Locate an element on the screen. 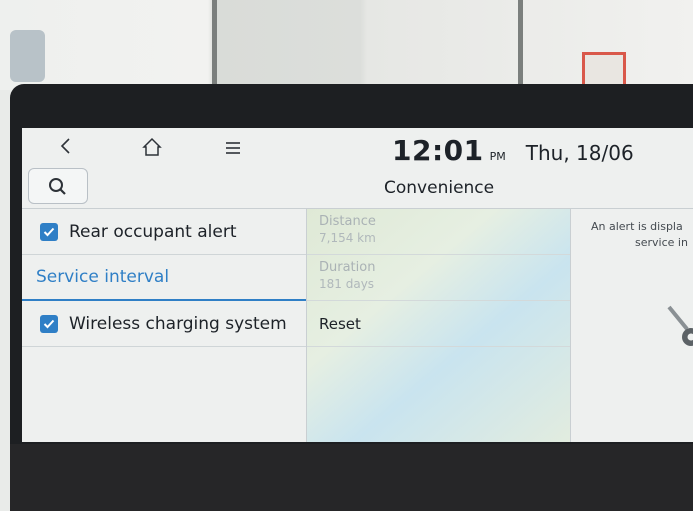 Image resolution: width=693 pixels, height=511 pixels. background-object is located at coordinates (27, 56).